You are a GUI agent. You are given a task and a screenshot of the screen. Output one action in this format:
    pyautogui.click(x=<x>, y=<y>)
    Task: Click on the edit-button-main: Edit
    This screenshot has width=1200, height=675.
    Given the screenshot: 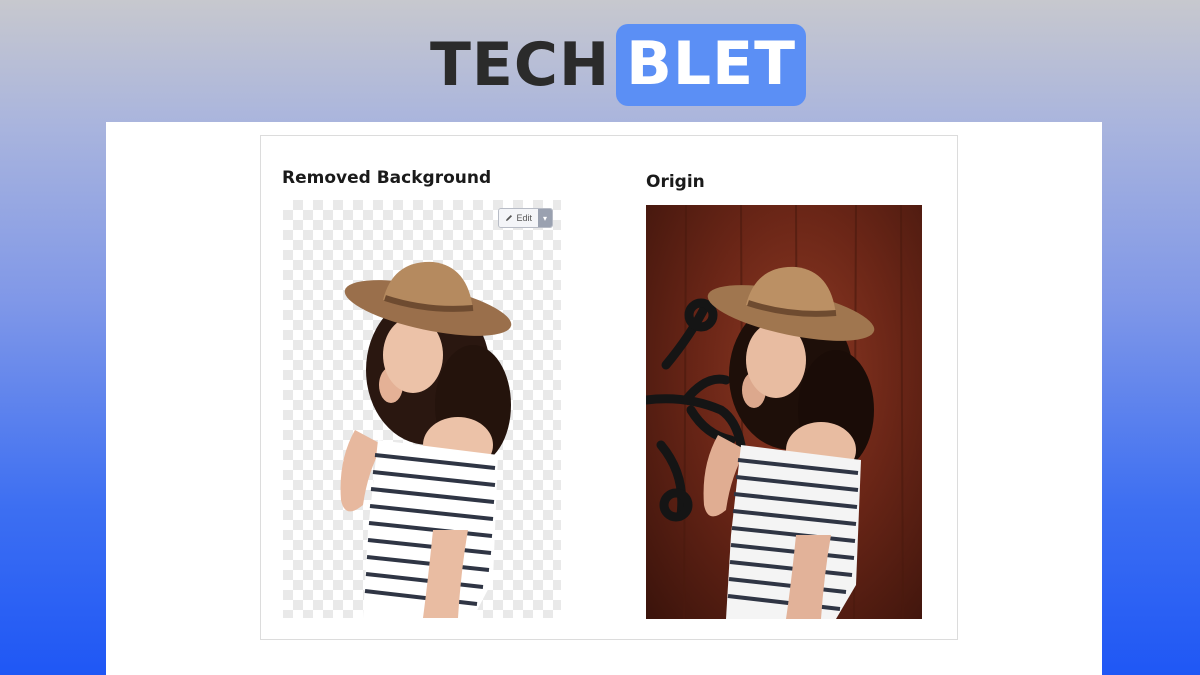 What is the action you would take?
    pyautogui.click(x=518, y=218)
    